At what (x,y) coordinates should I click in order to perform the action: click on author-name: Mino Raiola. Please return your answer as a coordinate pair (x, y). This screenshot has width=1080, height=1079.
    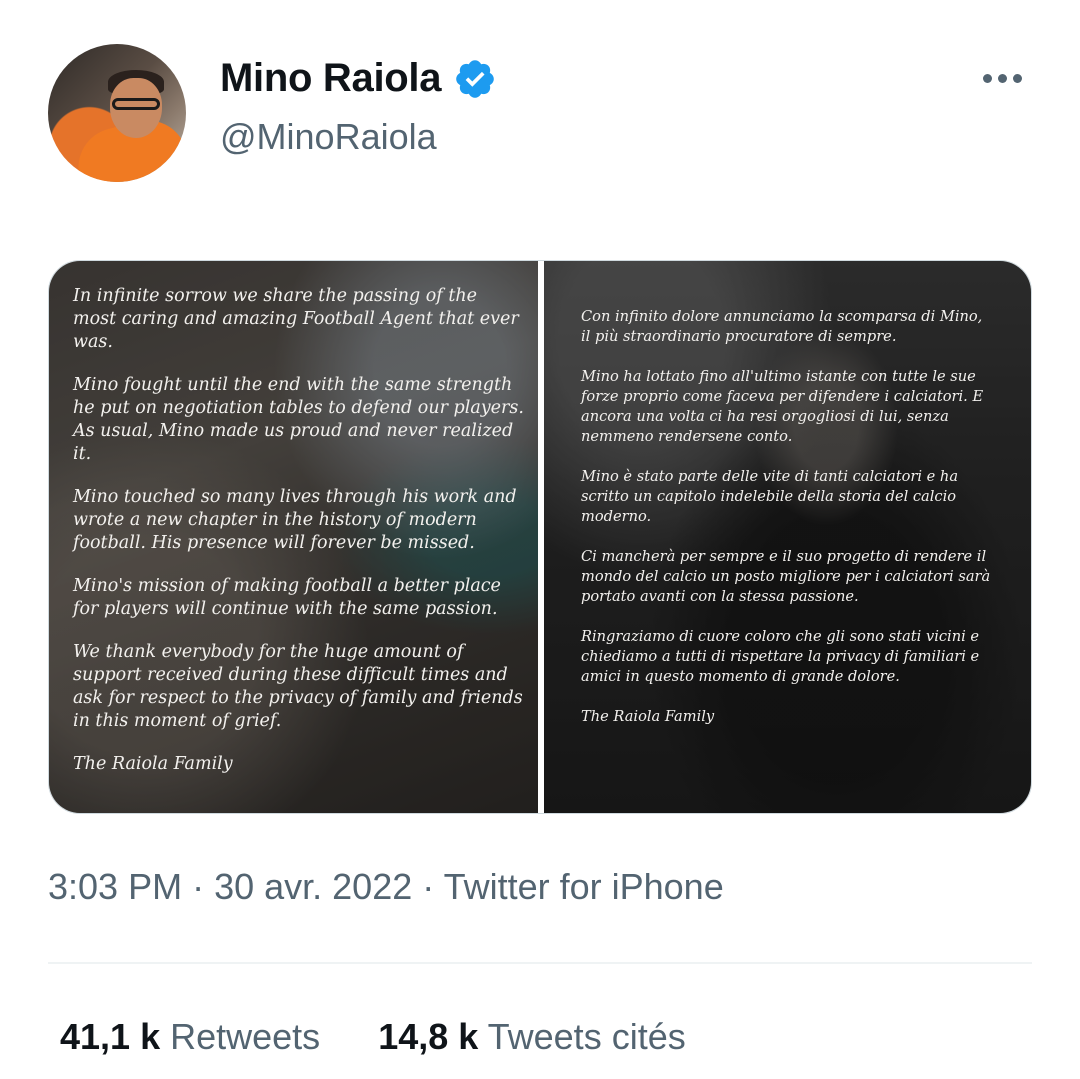
    Looking at the image, I should click on (330, 78).